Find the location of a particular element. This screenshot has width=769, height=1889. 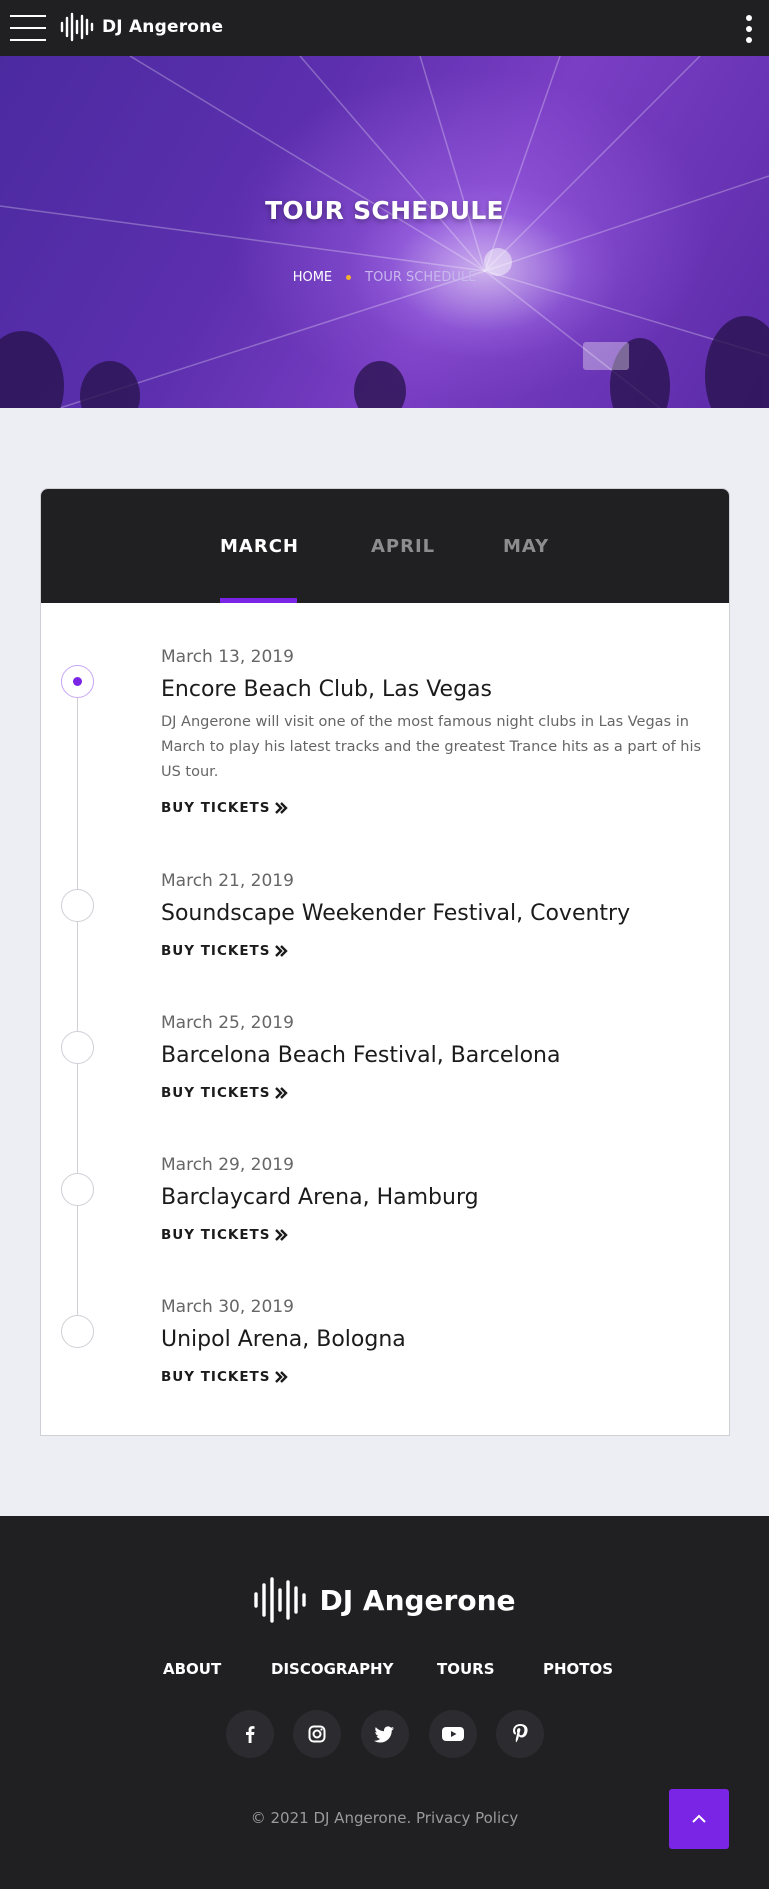

event-title: Encore Beach Club, Las Vegas is located at coordinates (326, 689).